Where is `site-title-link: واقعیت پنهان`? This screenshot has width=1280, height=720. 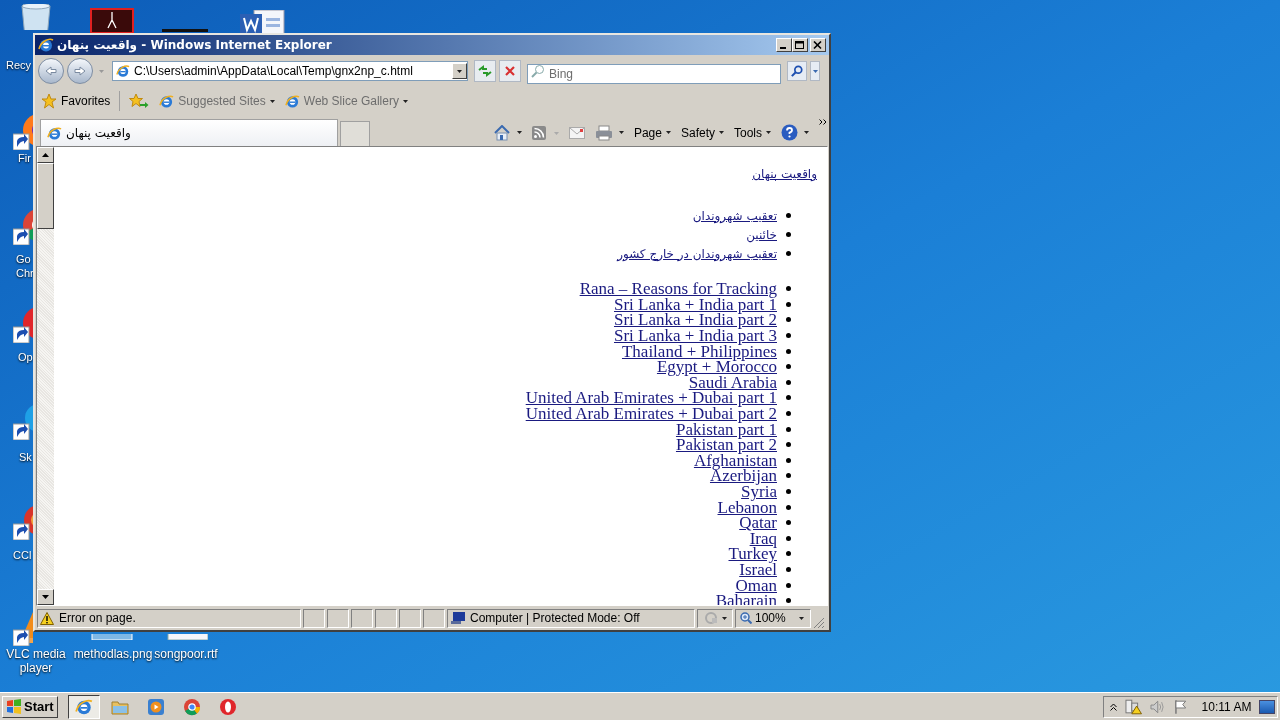 site-title-link: واقعیت پنهان is located at coordinates (784, 174).